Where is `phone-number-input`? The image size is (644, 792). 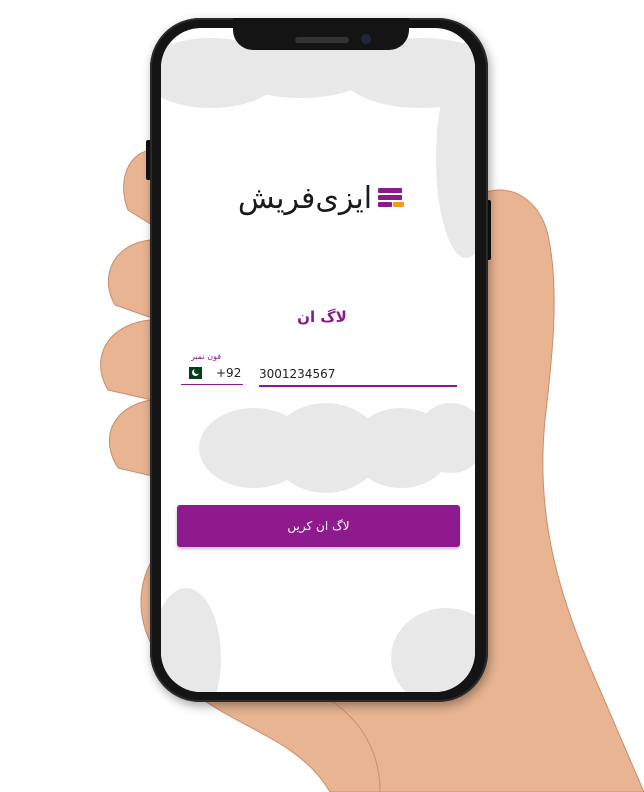 phone-number-input is located at coordinates (358, 375).